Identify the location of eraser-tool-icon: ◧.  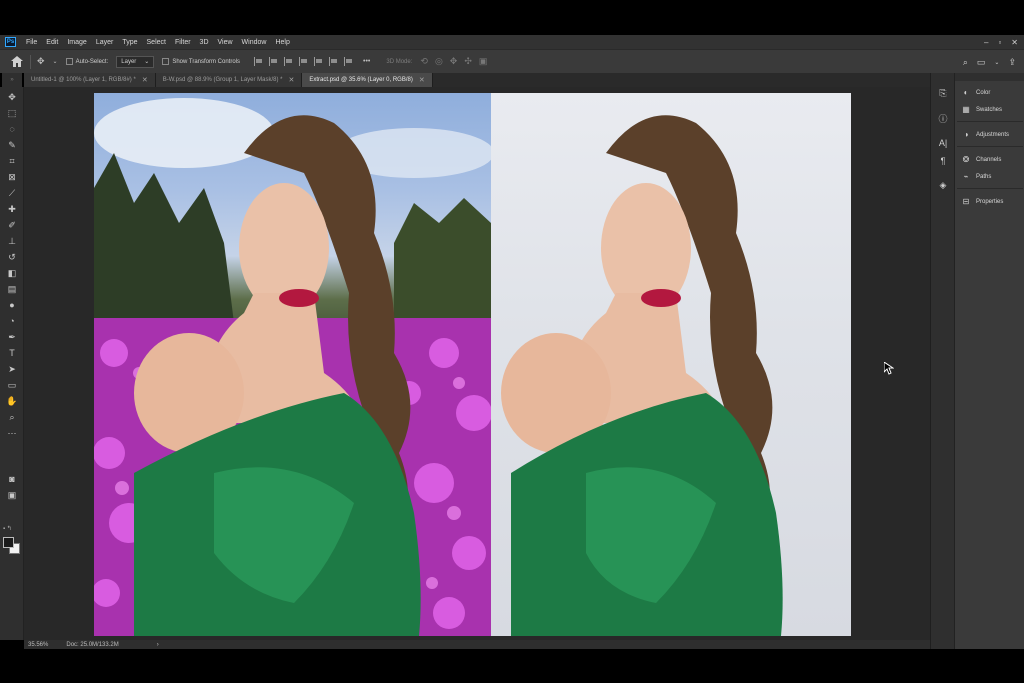
(12, 273).